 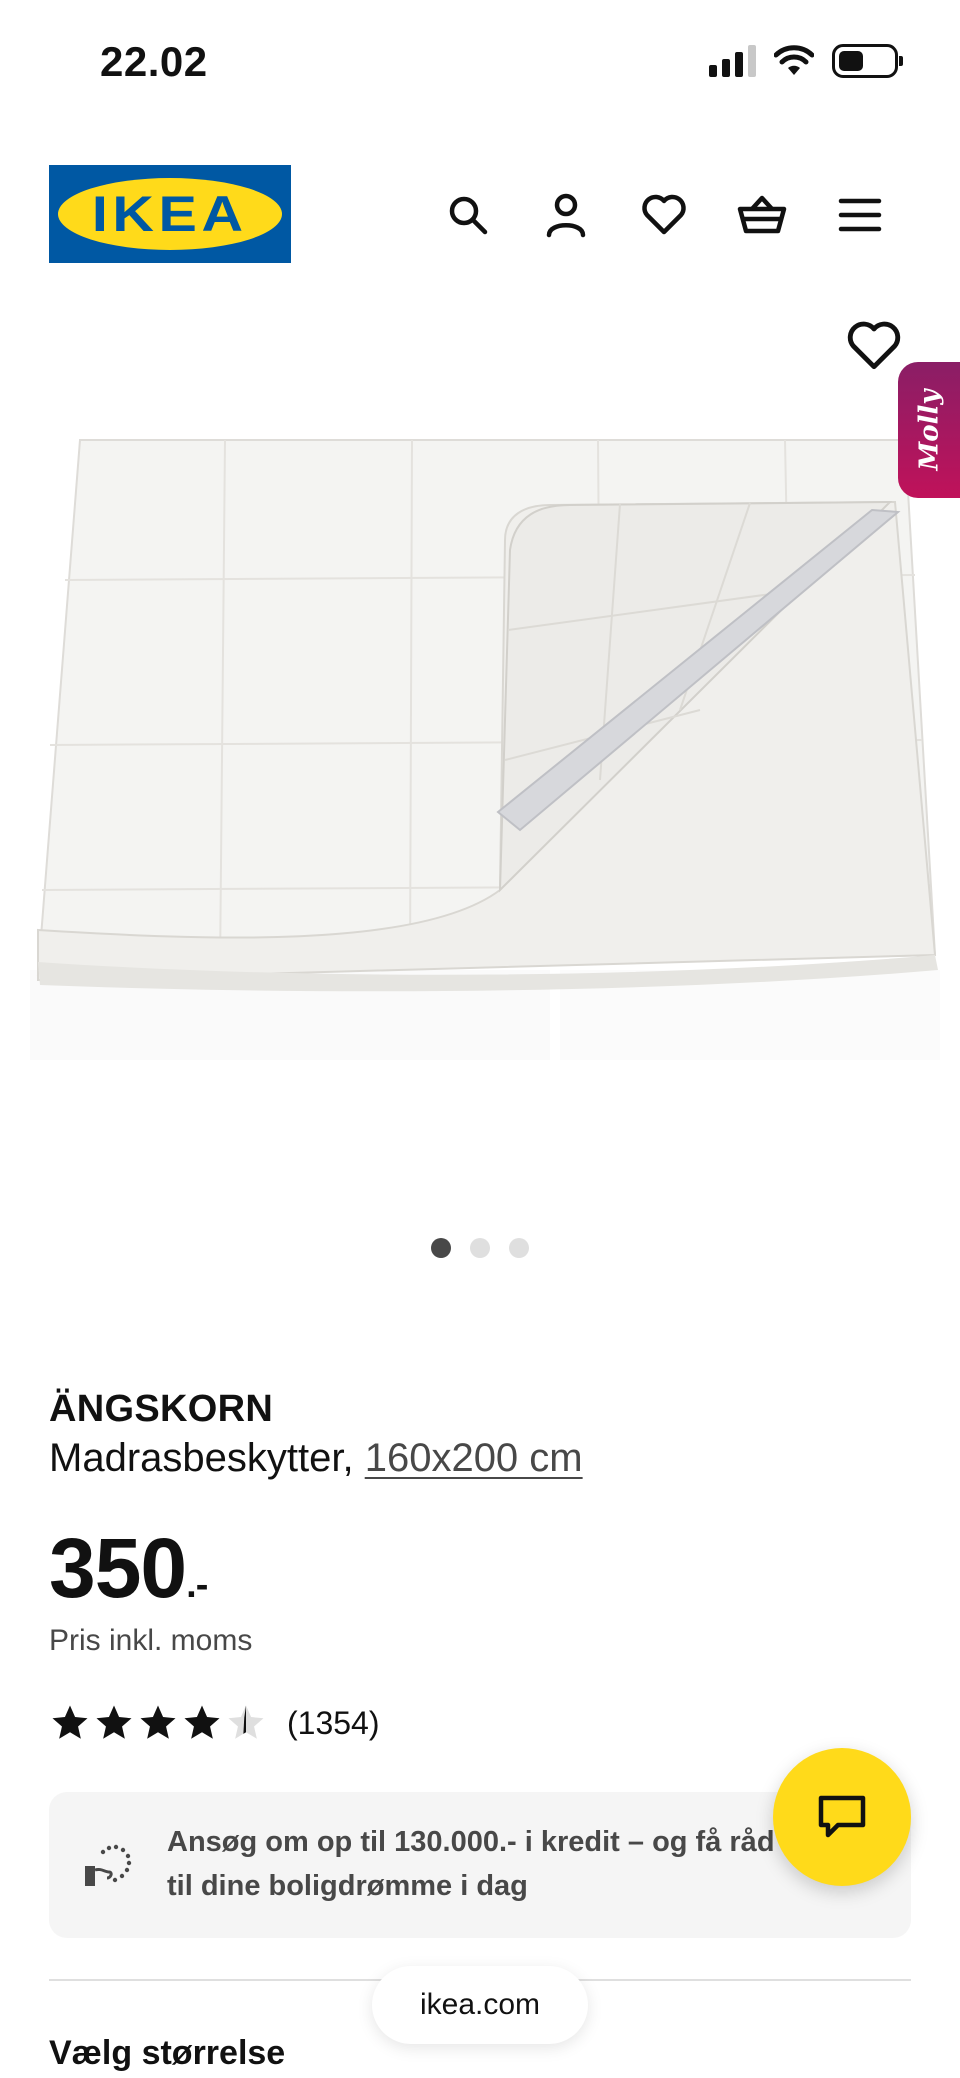 What do you see at coordinates (860, 215) in the screenshot?
I see `menu-icon` at bounding box center [860, 215].